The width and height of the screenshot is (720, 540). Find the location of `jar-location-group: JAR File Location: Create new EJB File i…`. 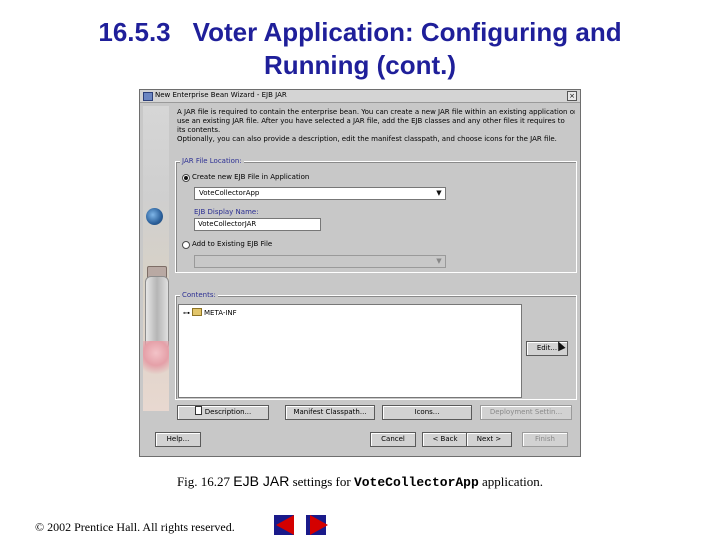

jar-location-group: JAR File Location: Create new EJB File i… is located at coordinates (376, 215).